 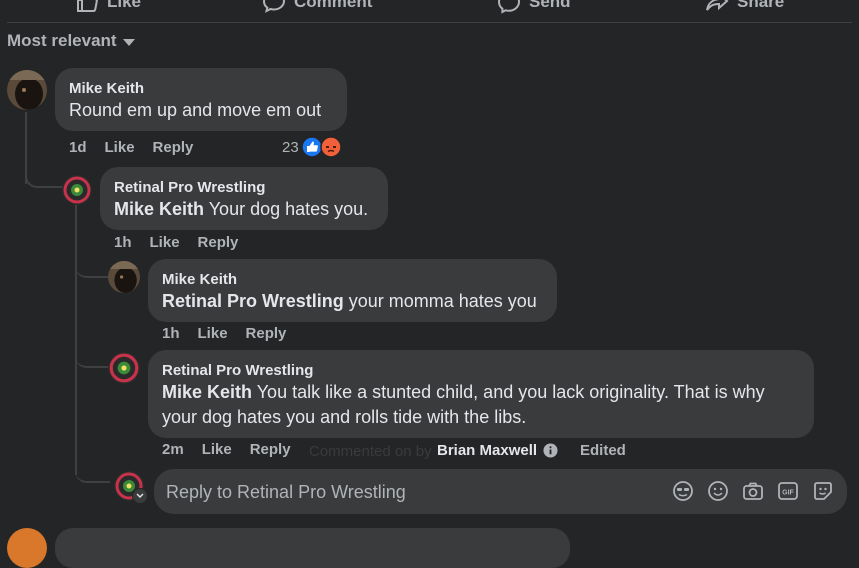 I want to click on avatar-sticker-icon, so click(x=683, y=491).